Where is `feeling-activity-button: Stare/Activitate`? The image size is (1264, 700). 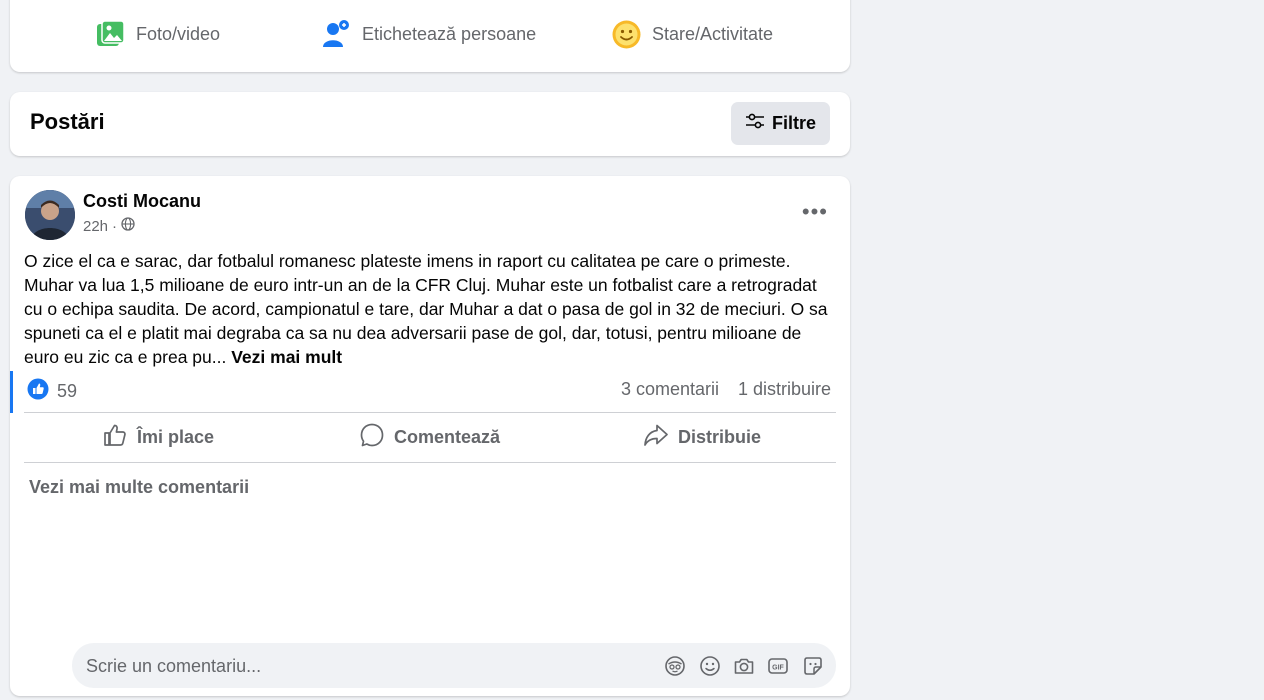 feeling-activity-button: Stare/Activitate is located at coordinates (692, 34).